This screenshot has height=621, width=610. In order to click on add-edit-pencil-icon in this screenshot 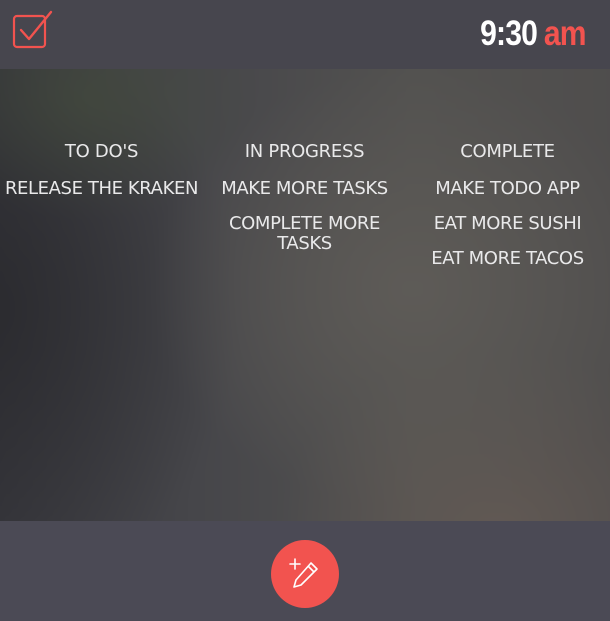, I will do `click(303, 573)`.